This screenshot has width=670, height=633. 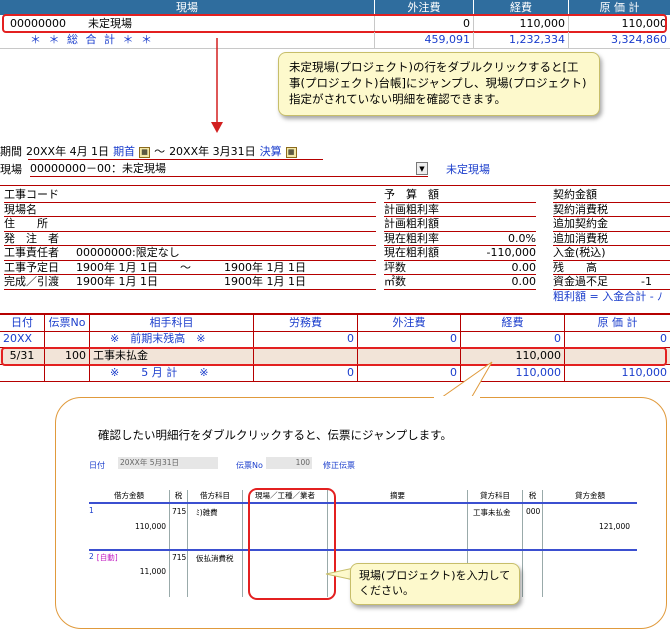 What do you see at coordinates (190, 224) in the screenshot?
I see `info-row: 住 所` at bounding box center [190, 224].